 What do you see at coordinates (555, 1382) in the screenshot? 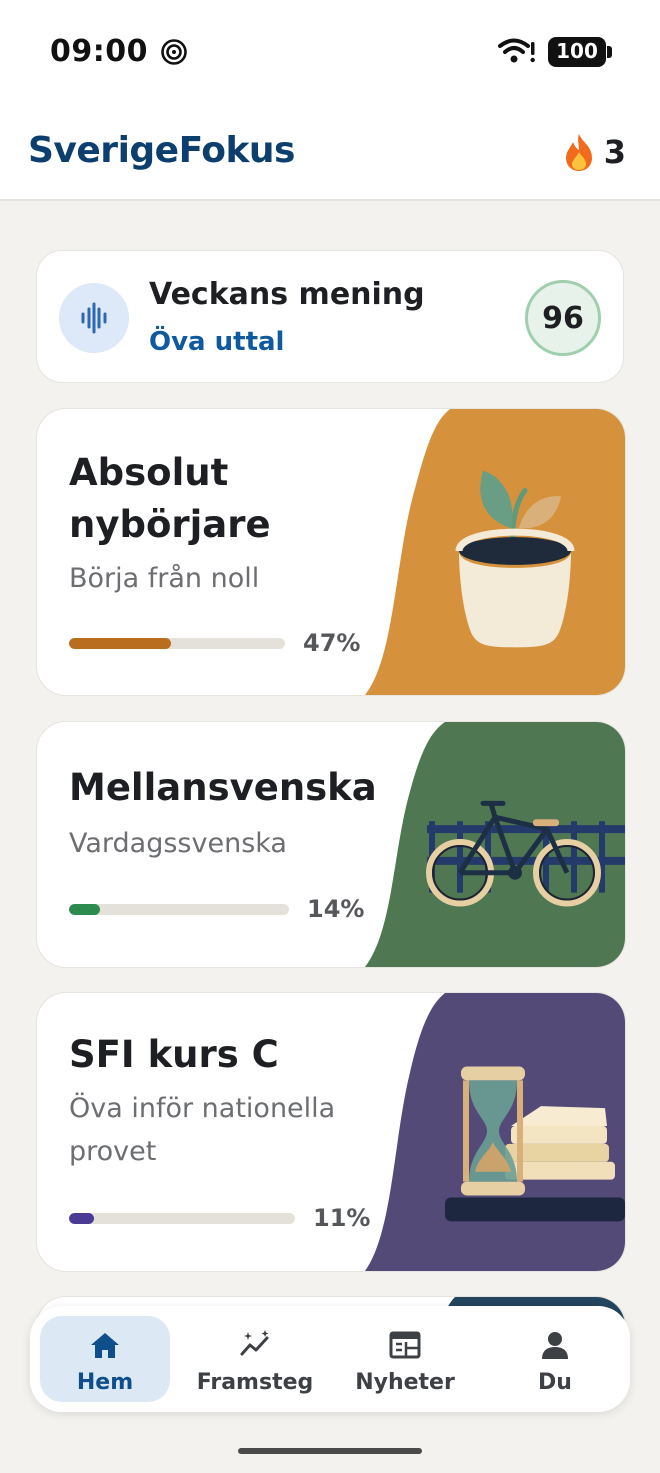
I see `nav-label: Du` at bounding box center [555, 1382].